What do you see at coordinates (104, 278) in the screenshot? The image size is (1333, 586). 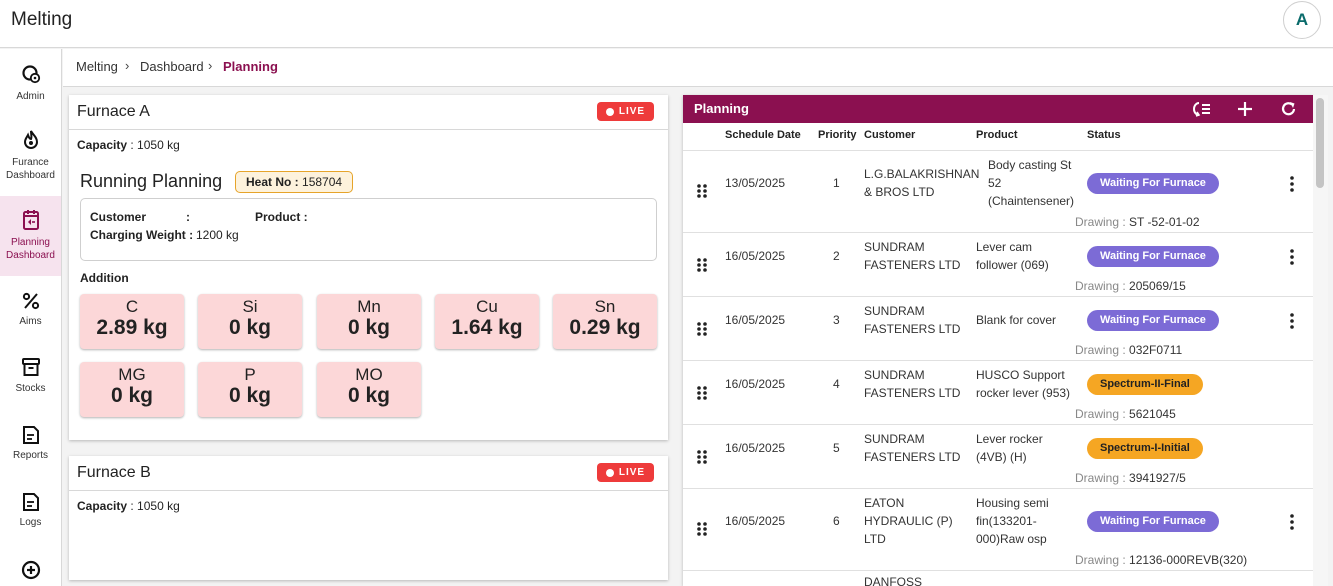 I see `addition-label: Addition` at bounding box center [104, 278].